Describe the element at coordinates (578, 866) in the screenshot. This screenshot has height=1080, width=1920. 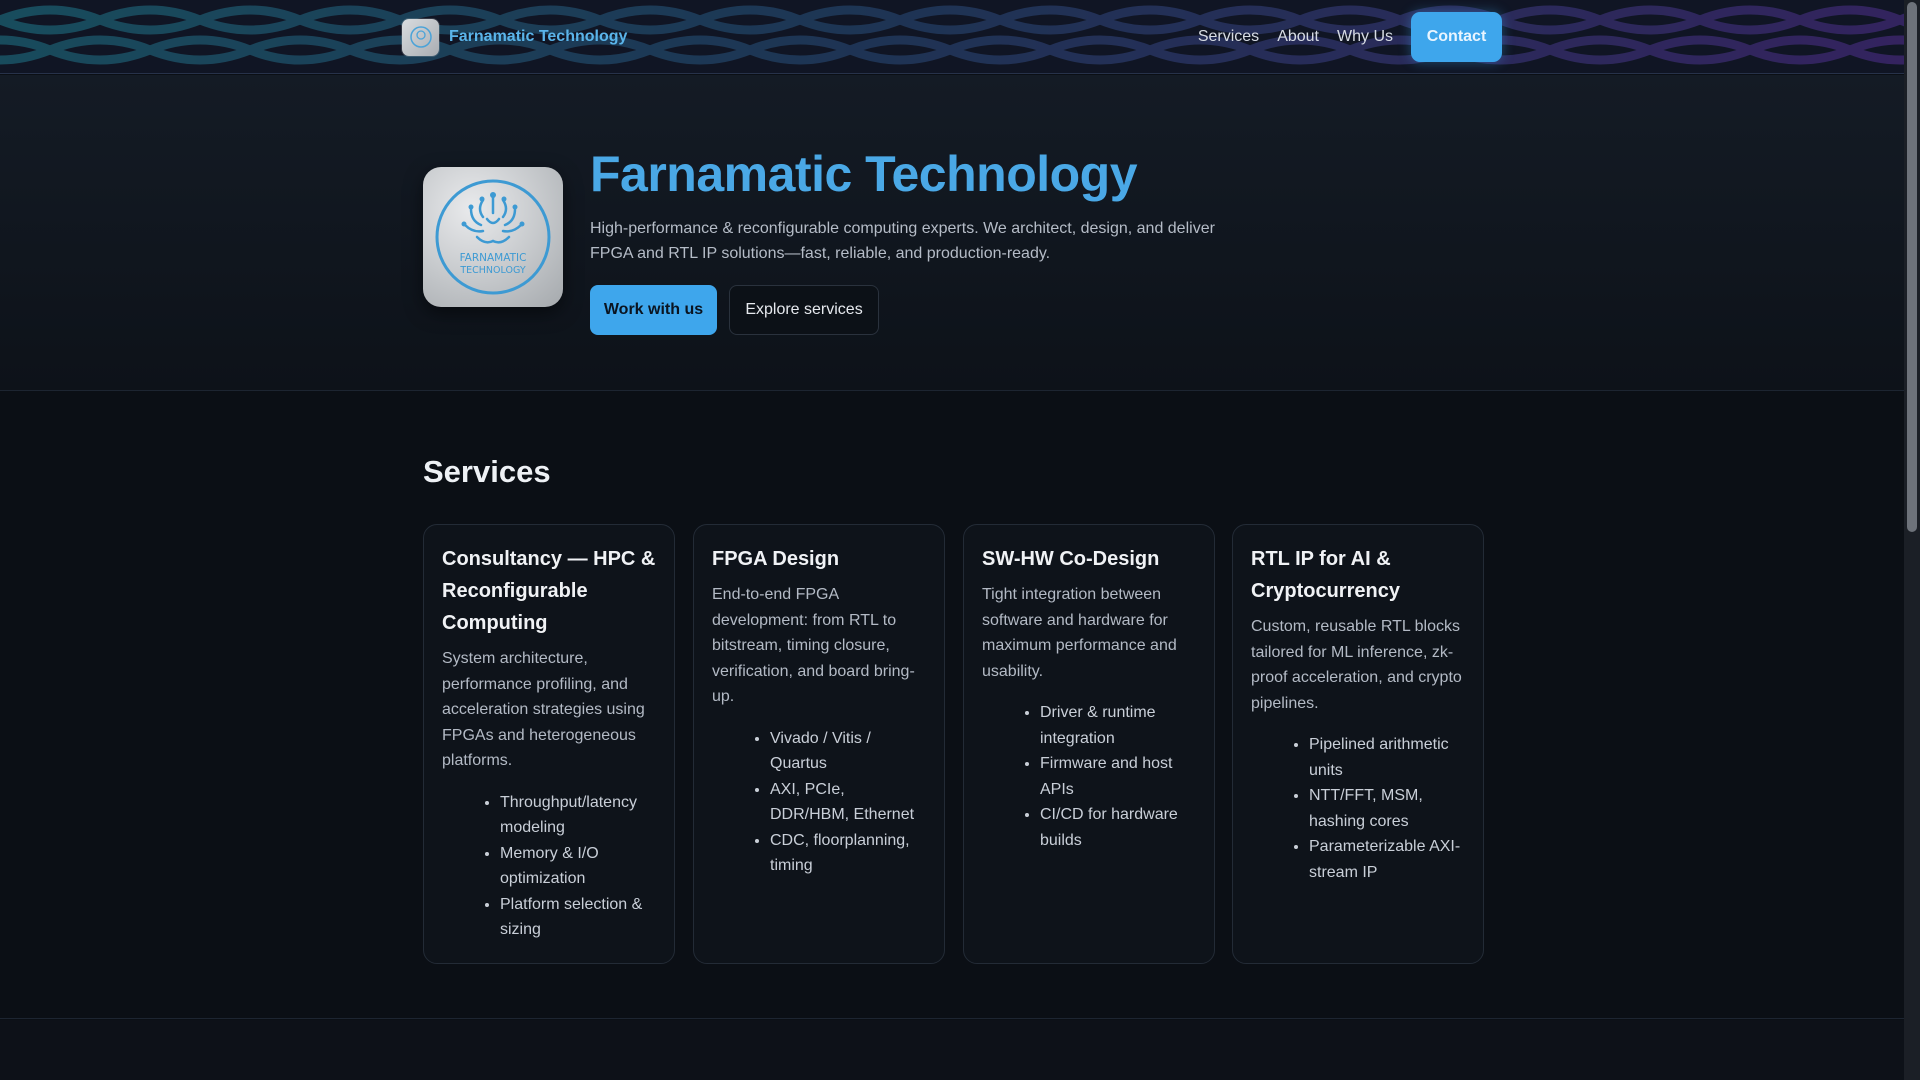
I see `list-item: Memory & I/O optimization` at that location.